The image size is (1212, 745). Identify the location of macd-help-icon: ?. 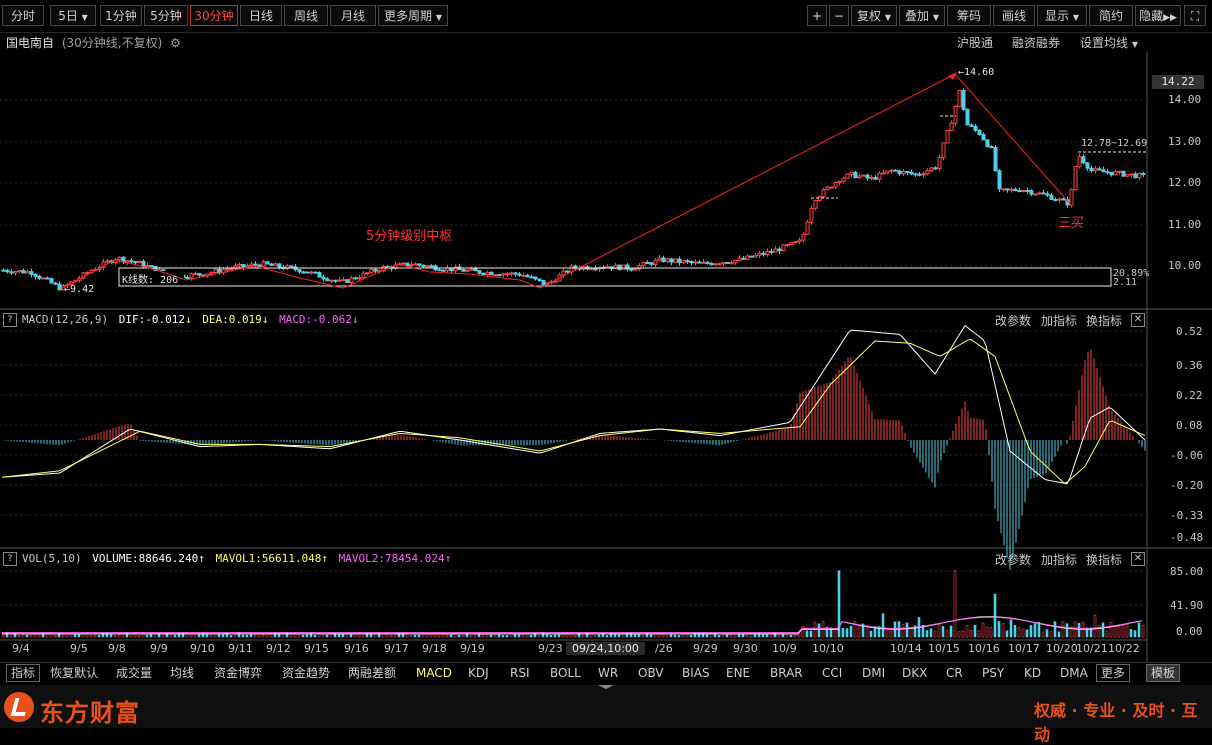
(10, 320).